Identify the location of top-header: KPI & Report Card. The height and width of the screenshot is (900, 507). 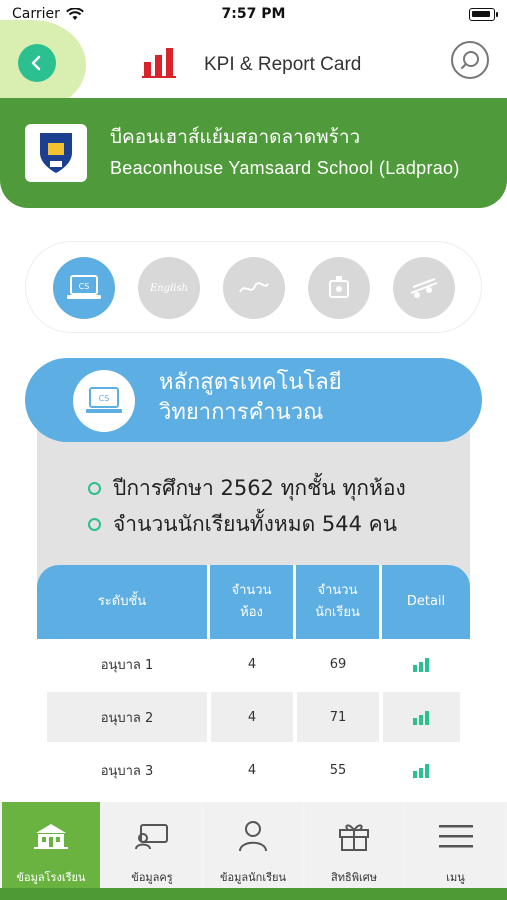
(253, 65).